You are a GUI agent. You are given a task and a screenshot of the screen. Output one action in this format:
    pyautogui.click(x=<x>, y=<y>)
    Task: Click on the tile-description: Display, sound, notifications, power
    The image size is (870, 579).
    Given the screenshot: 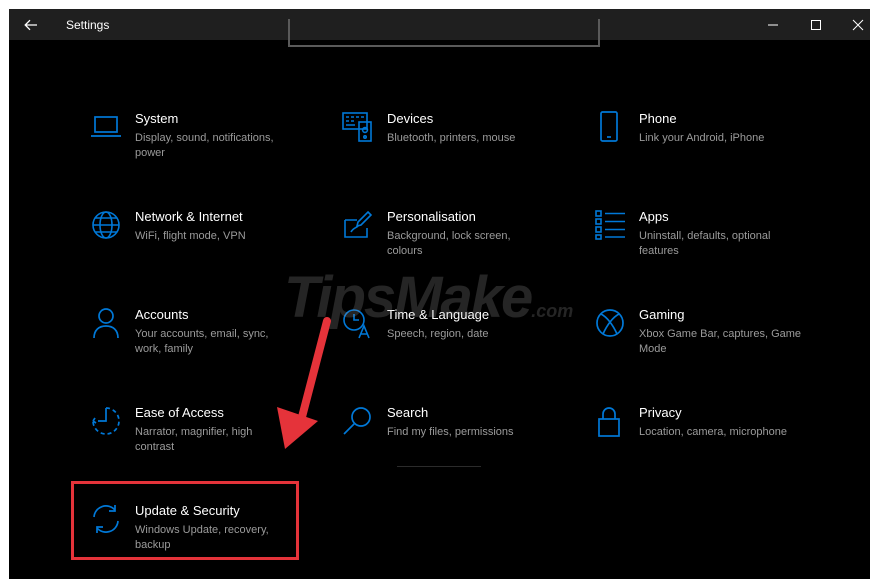 What is the action you would take?
    pyautogui.click(x=204, y=145)
    